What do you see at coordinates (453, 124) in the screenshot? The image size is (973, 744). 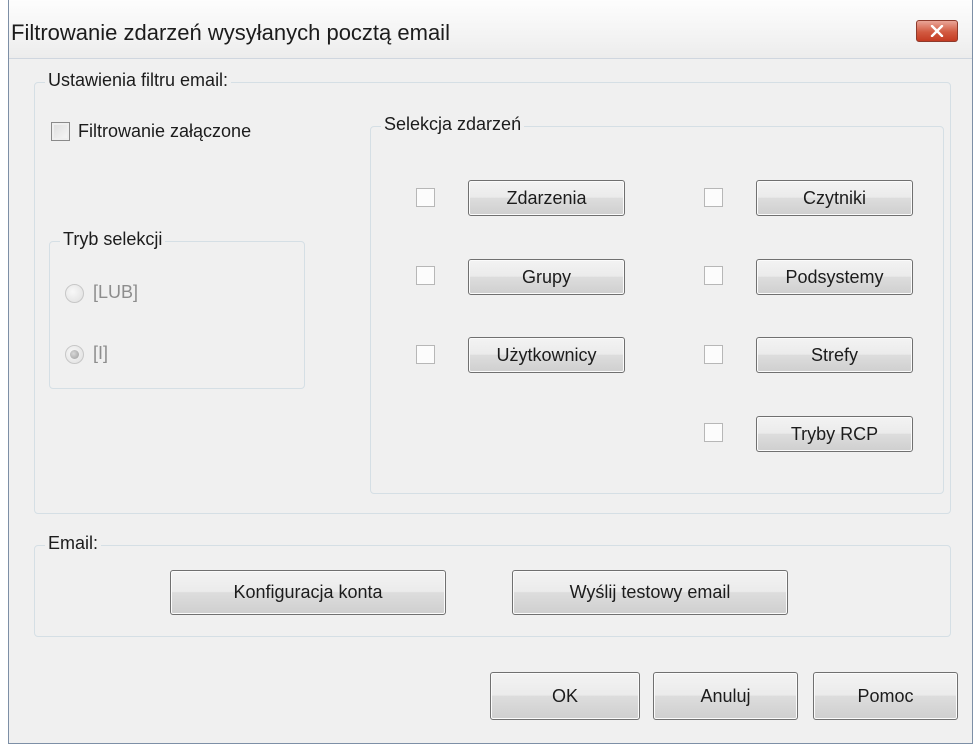 I see `event-selection-label: Selekcja zdarzeń` at bounding box center [453, 124].